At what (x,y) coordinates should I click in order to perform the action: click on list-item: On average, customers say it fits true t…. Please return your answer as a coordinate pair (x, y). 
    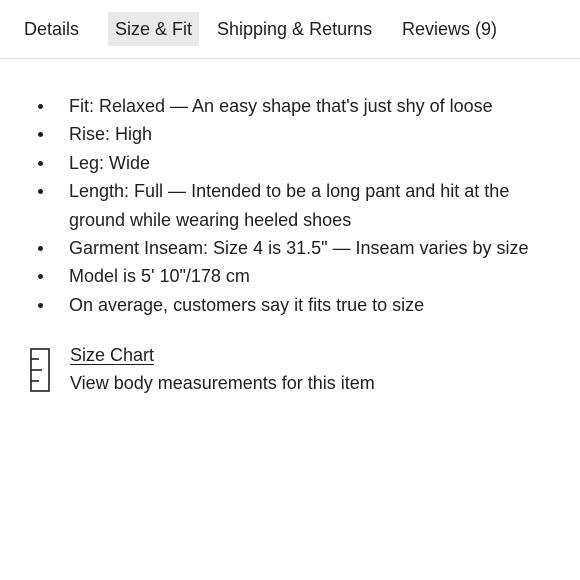
    Looking at the image, I should click on (290, 305).